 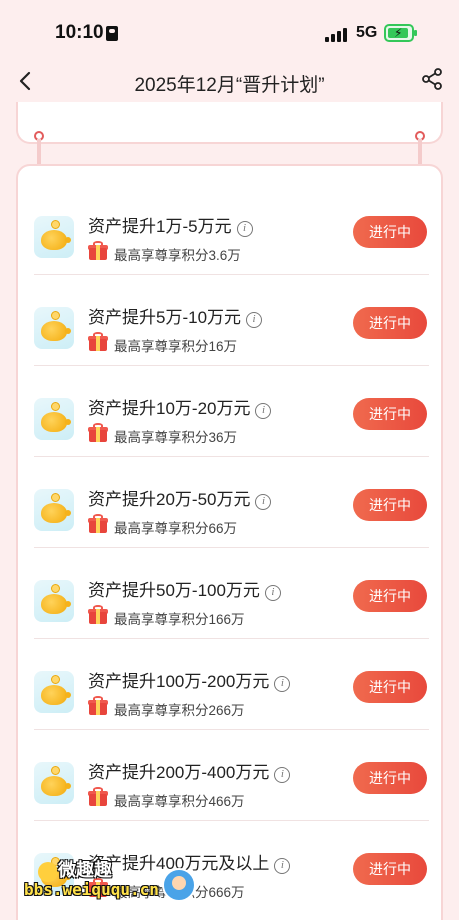 I want to click on tier-reward: 最高享尊享积分16万, so click(x=176, y=346).